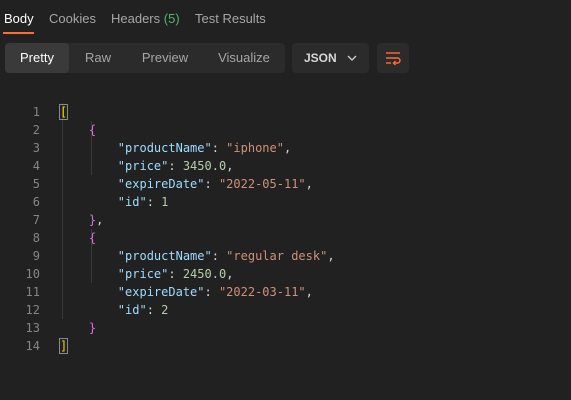 The width and height of the screenshot is (571, 400). I want to click on code-line: 1[, so click(285, 102).